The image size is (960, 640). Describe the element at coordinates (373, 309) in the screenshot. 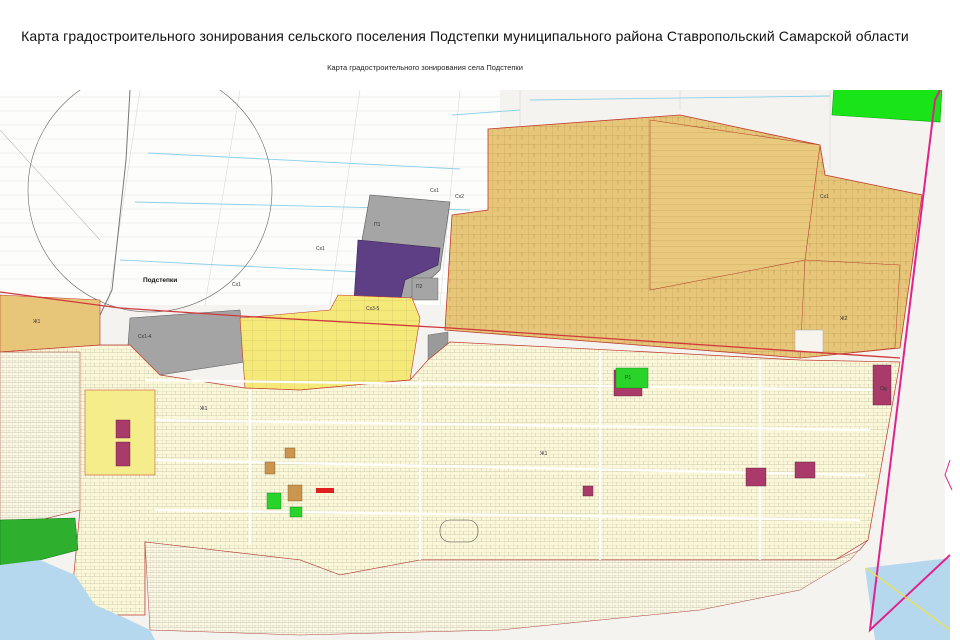

I see `zone-code-label: Сх3-5` at that location.